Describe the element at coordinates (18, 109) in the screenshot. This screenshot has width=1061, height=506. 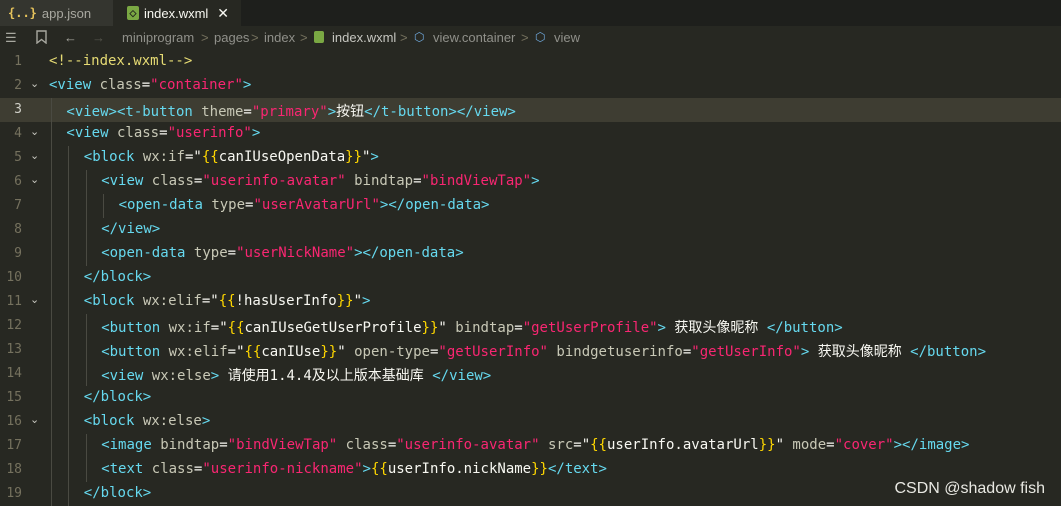
I see `line-number: 3` at that location.